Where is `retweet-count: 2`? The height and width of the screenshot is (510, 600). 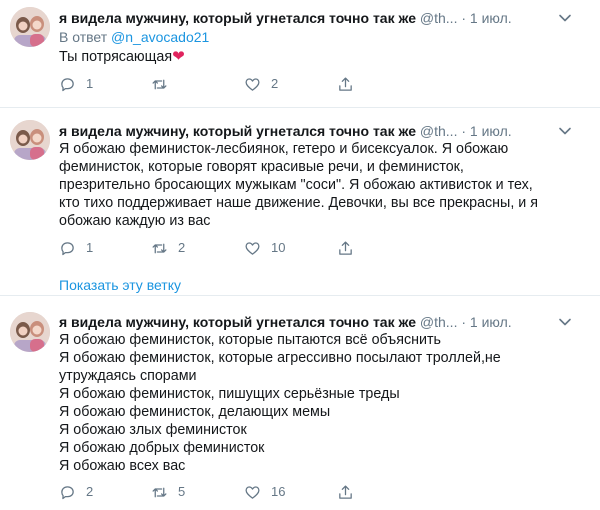
retweet-count: 2 is located at coordinates (182, 247).